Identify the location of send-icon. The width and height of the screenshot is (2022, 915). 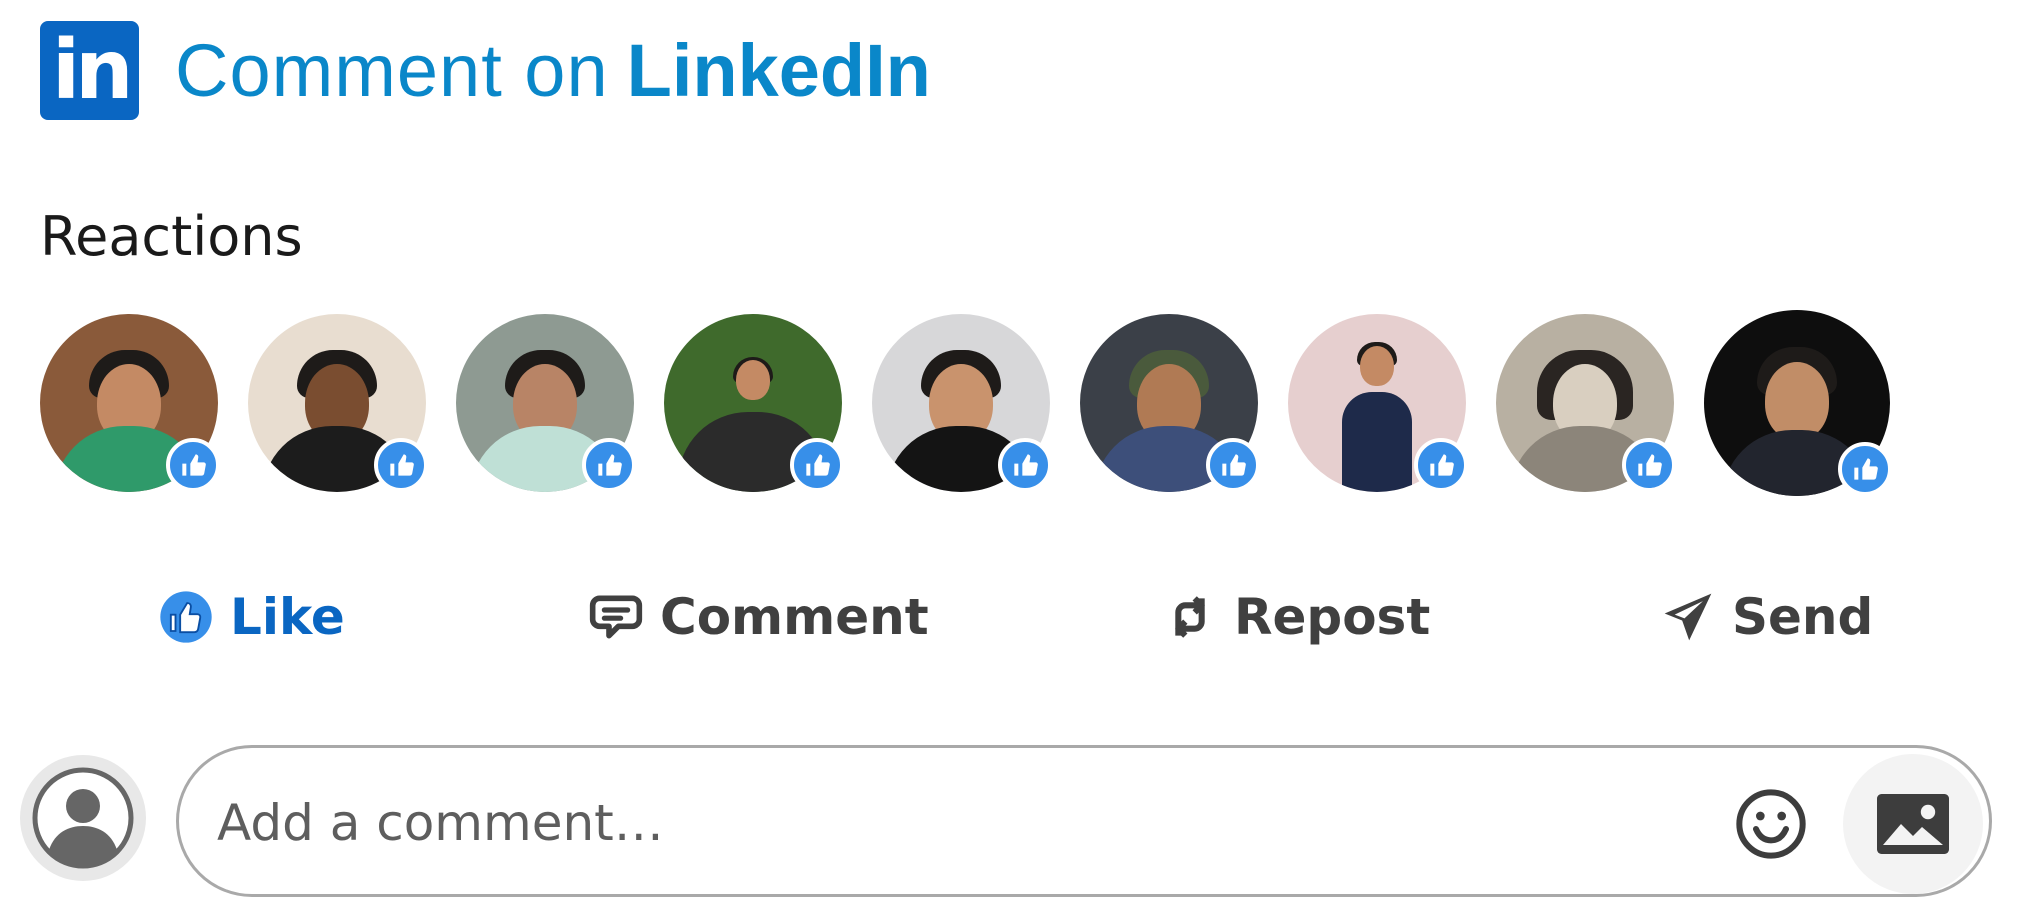
(1688, 617).